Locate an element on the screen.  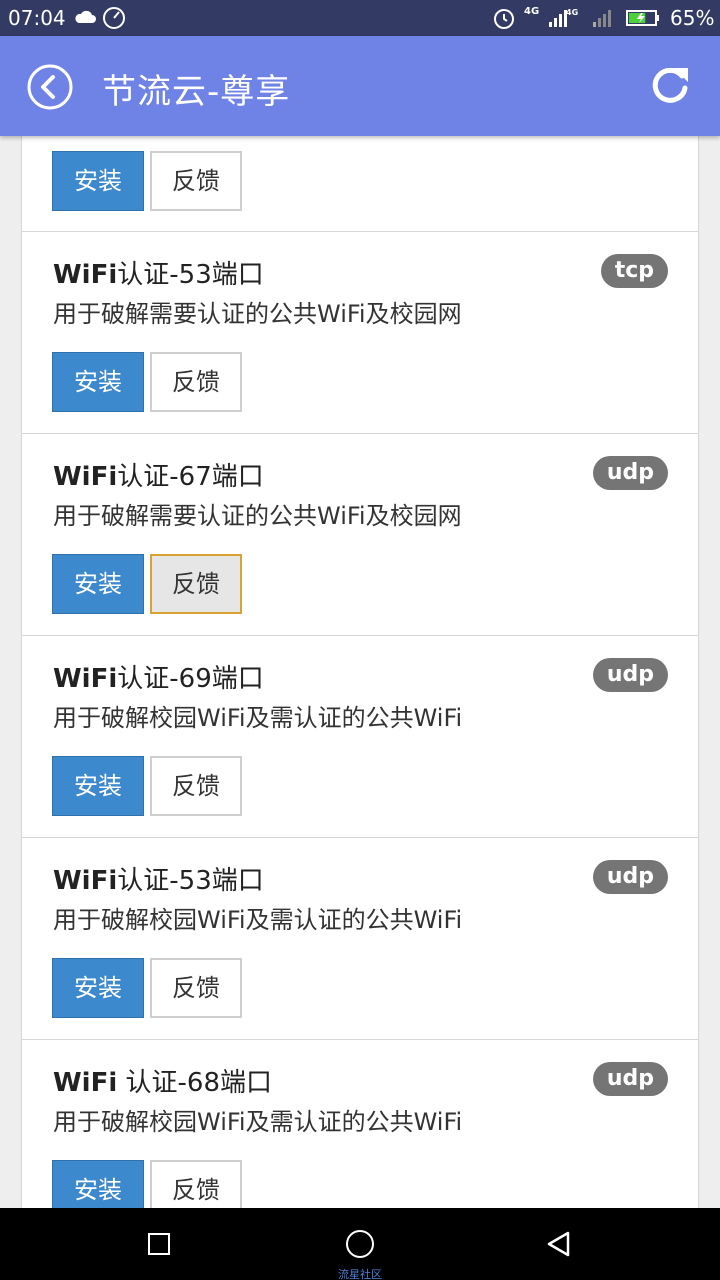
protocol-badge: tcp is located at coordinates (634, 271).